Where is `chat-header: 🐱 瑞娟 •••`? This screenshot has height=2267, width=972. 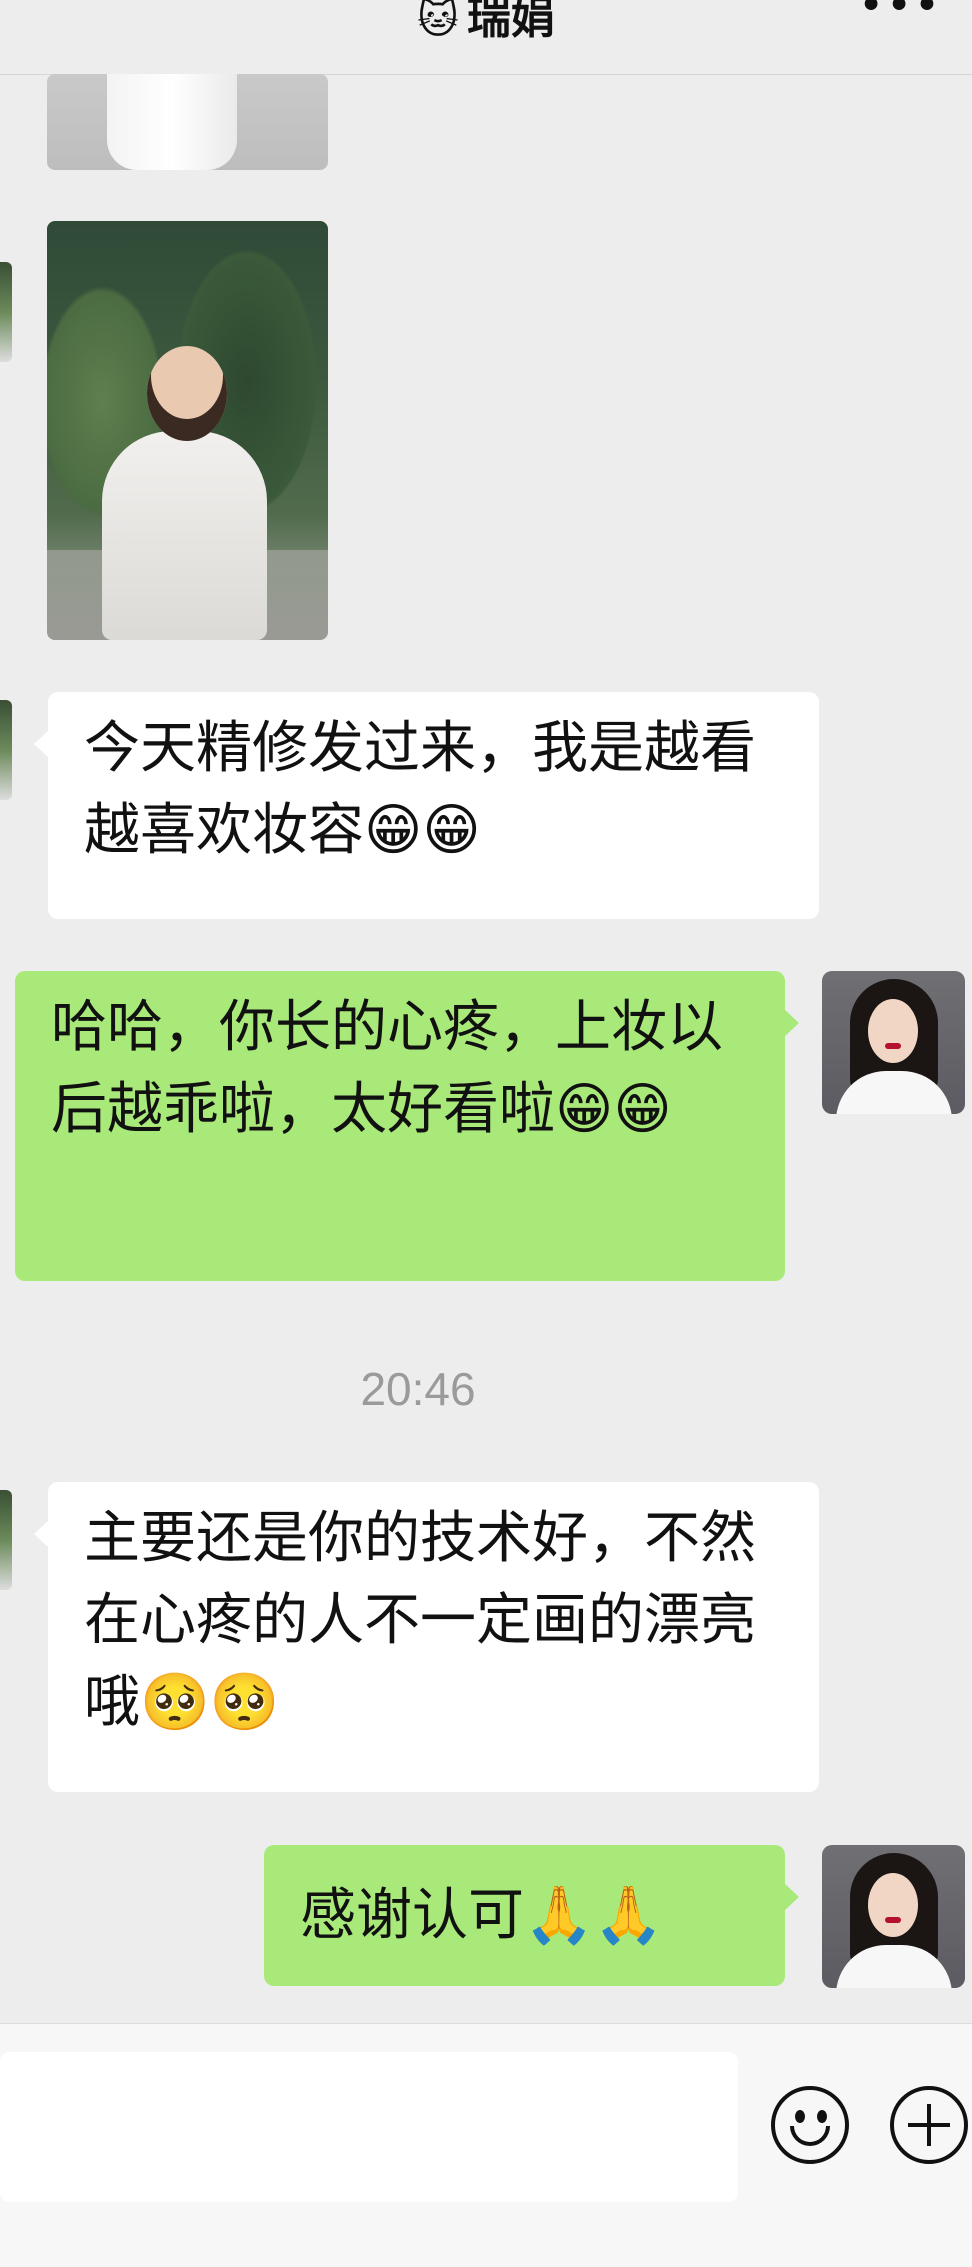
chat-header: 🐱 瑞娟 ••• is located at coordinates (486, 37).